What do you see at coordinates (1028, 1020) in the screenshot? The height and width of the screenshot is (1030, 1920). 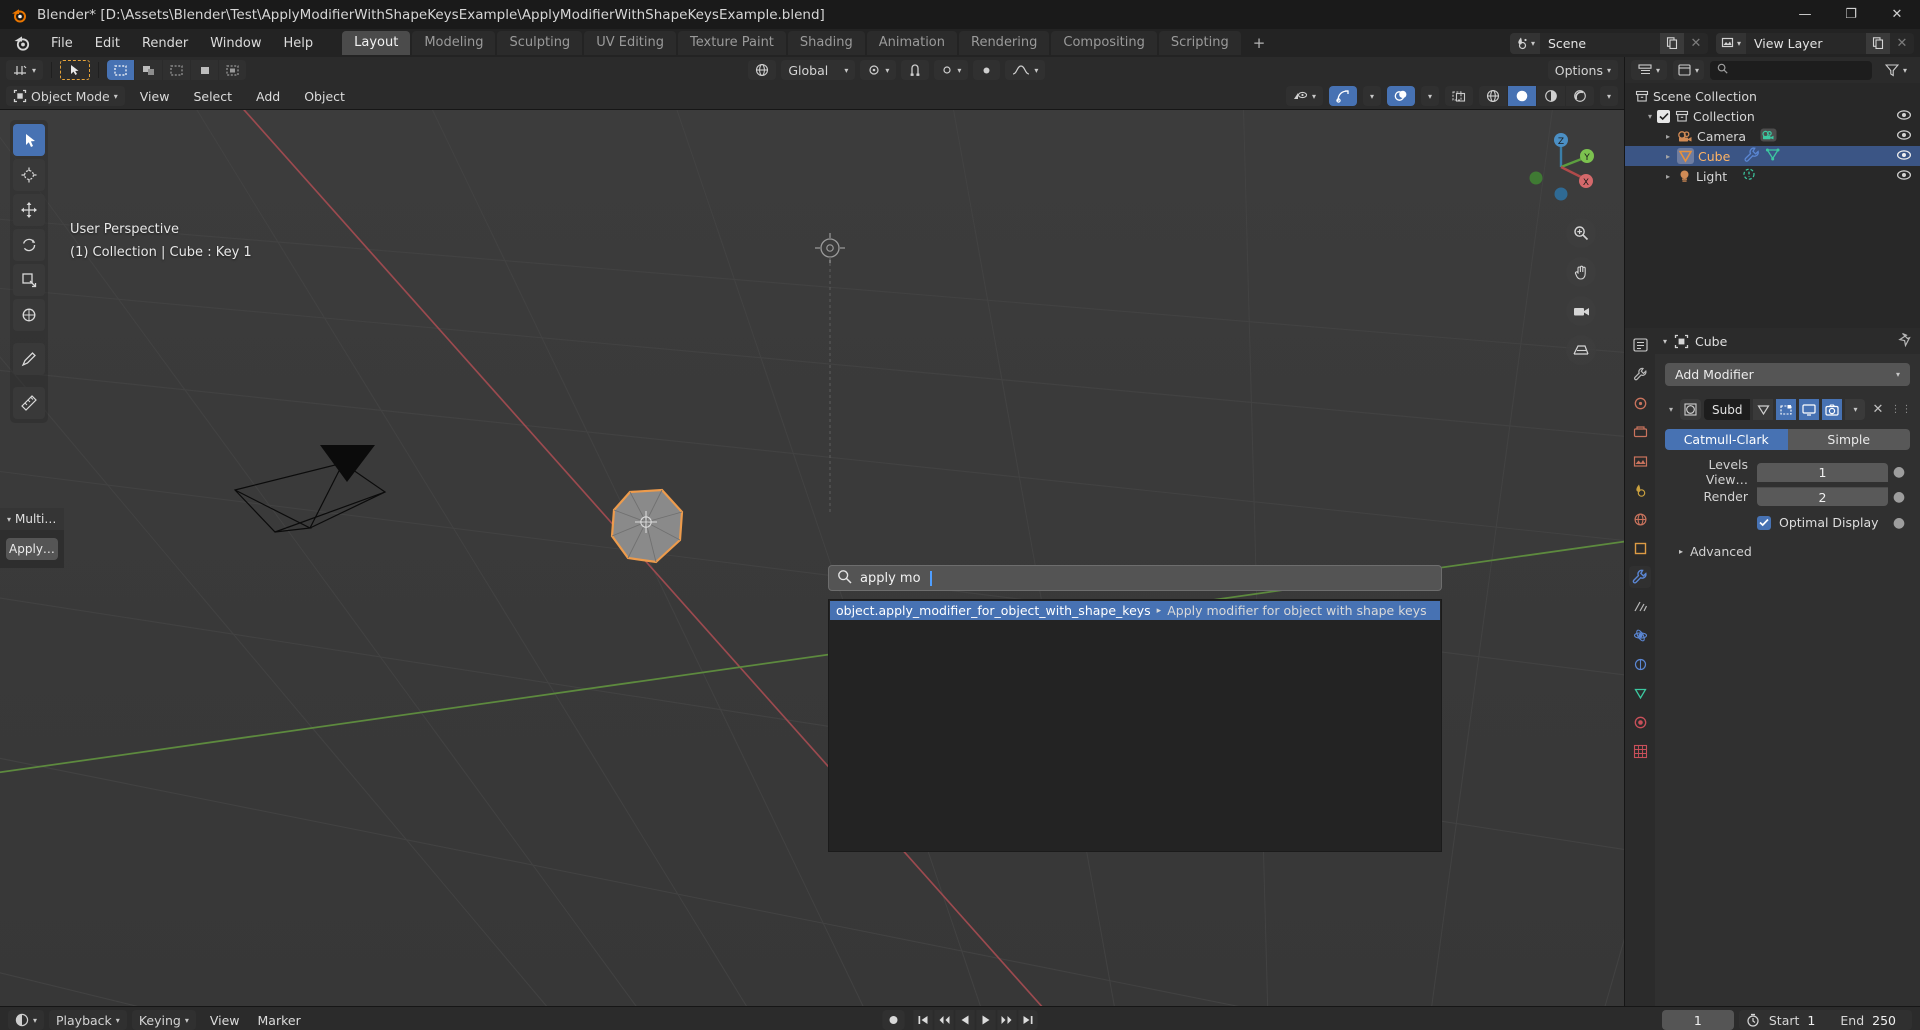 I see `jump-to-end-button` at bounding box center [1028, 1020].